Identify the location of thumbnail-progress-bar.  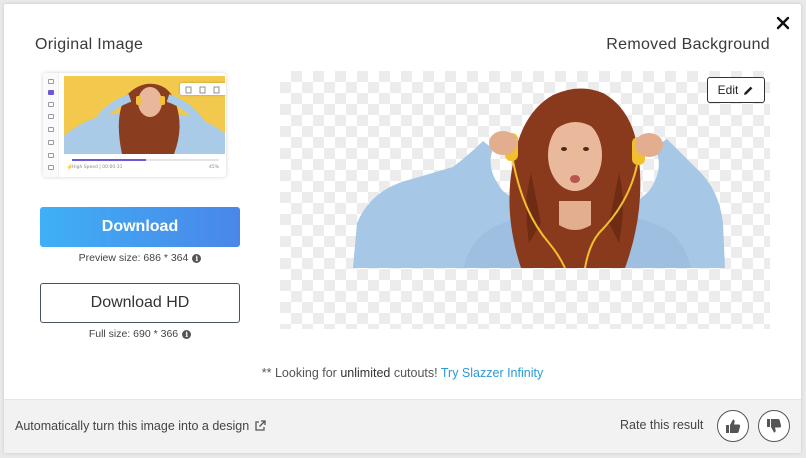
(145, 160).